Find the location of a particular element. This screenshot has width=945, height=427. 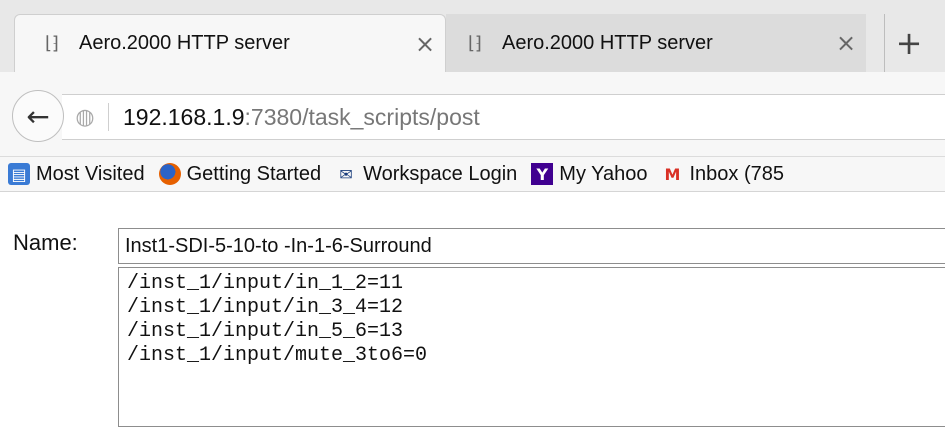

back-arrow-icon: ← is located at coordinates (38, 116).